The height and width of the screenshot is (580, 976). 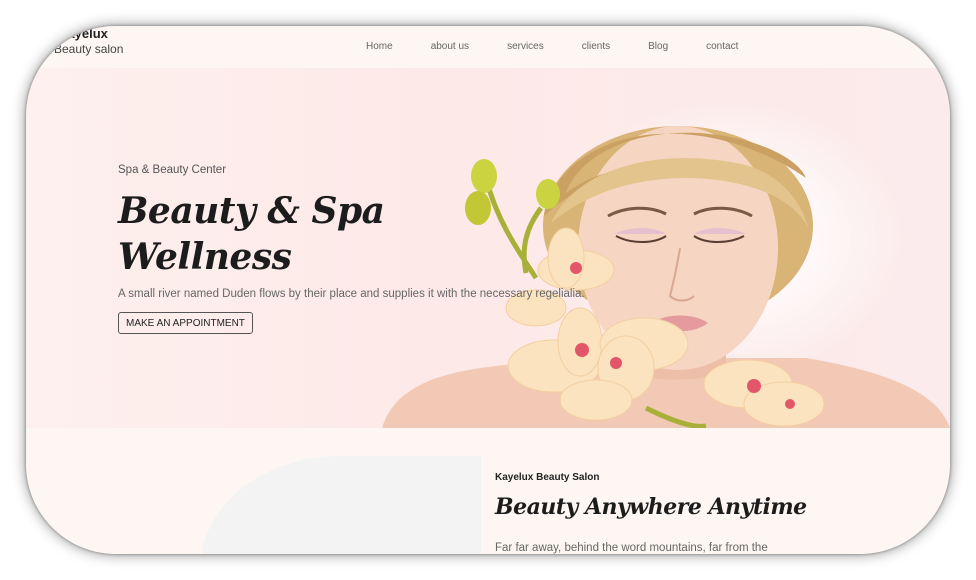 What do you see at coordinates (722, 46) in the screenshot?
I see `nav-contact: contact` at bounding box center [722, 46].